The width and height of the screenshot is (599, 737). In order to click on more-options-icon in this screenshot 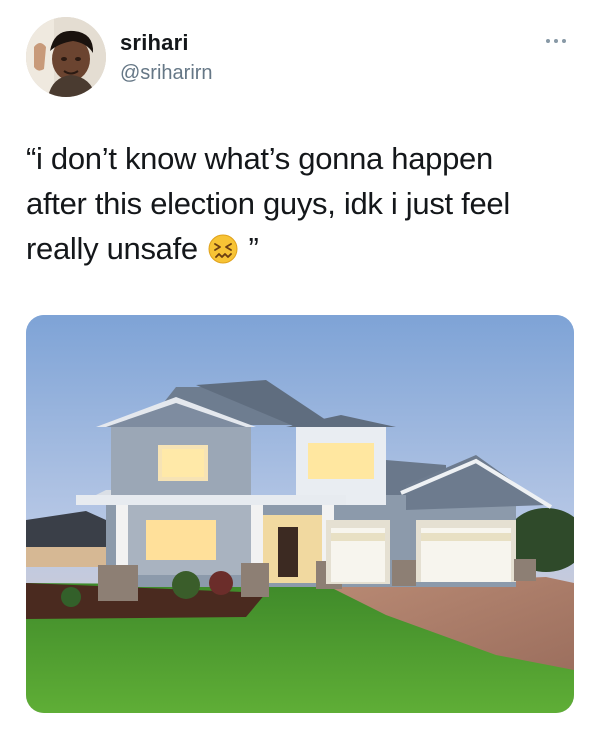, I will do `click(561, 41)`.